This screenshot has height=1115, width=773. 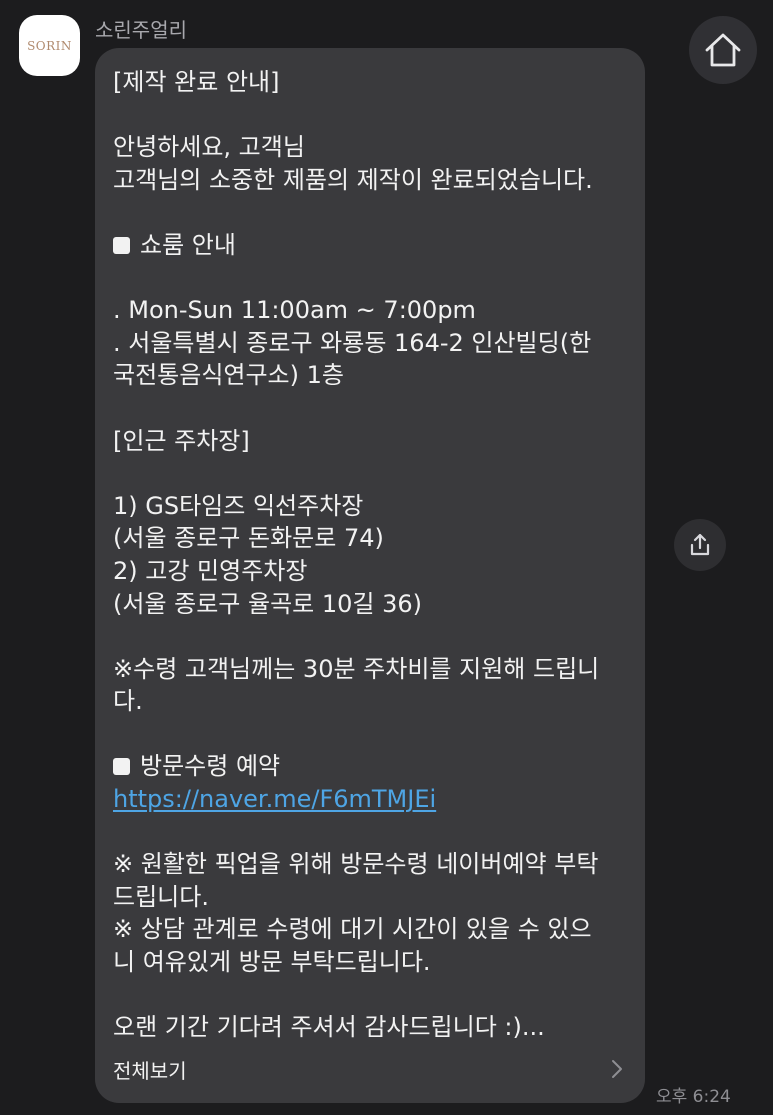 What do you see at coordinates (372, 766) in the screenshot?
I see `reservation-heading: 방문수령 예약` at bounding box center [372, 766].